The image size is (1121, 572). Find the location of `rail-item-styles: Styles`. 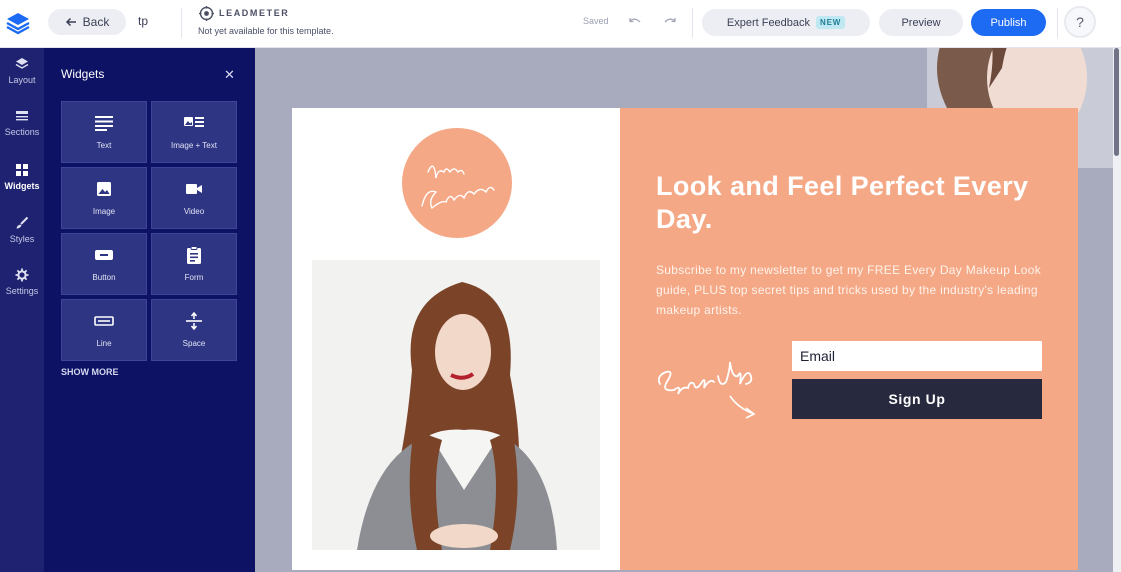

rail-item-styles: Styles is located at coordinates (22, 230).